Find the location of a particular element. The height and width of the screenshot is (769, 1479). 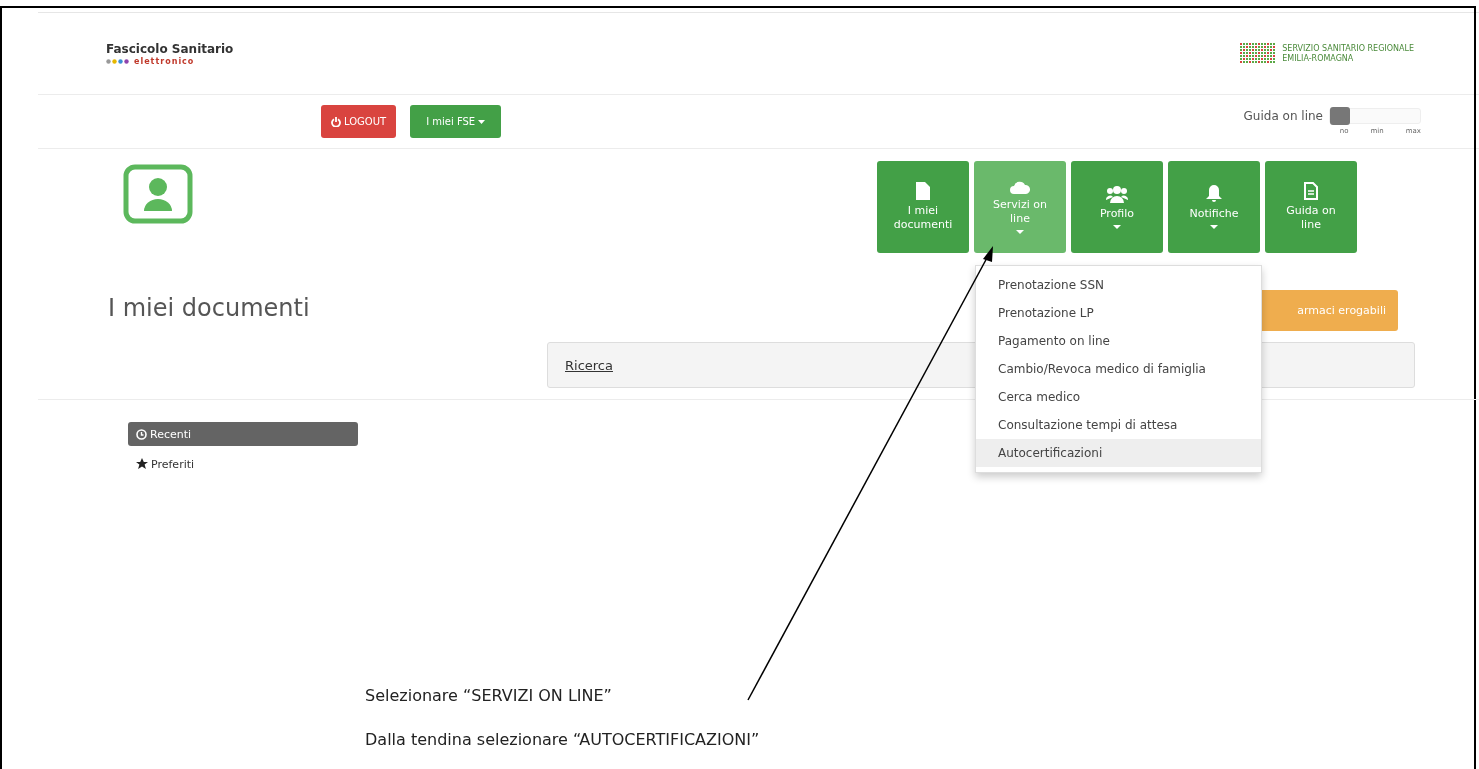

dropdown-item: Cambio/Revoca medico di famiglia is located at coordinates (1118, 369).